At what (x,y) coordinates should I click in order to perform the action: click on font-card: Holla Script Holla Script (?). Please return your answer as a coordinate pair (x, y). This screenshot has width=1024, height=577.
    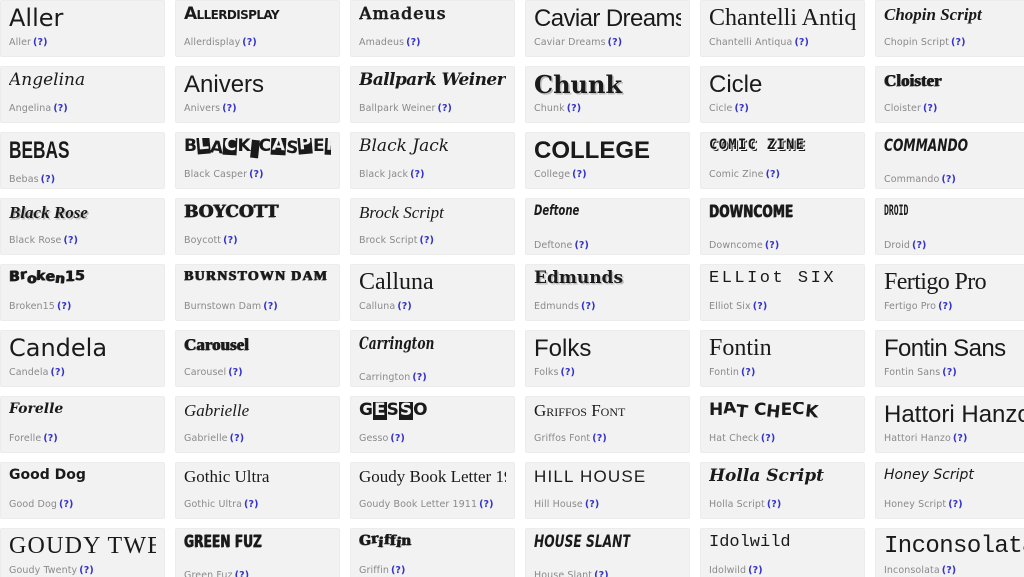
    Looking at the image, I should click on (782, 490).